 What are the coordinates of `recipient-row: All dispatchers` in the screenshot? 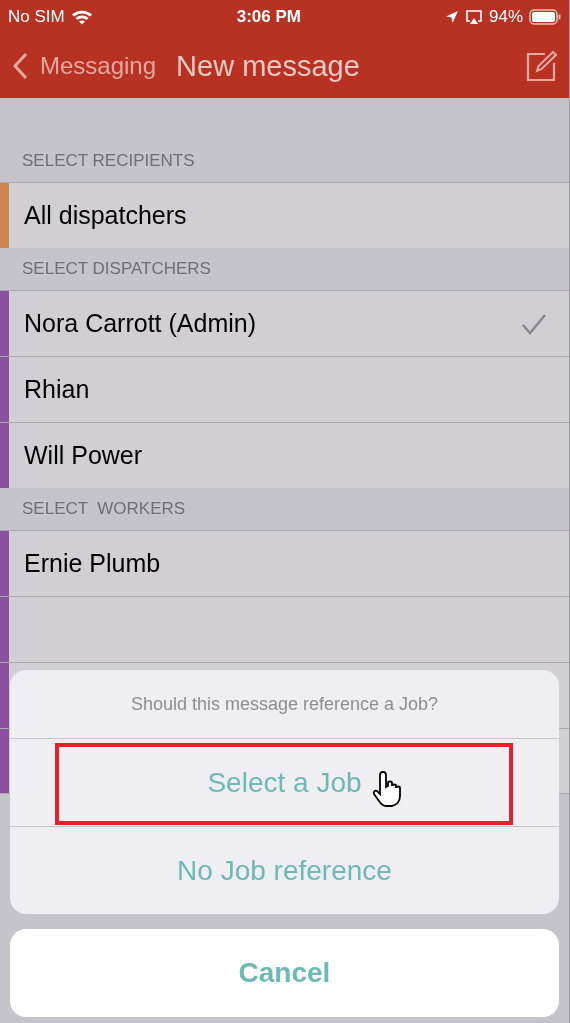 It's located at (284, 215).